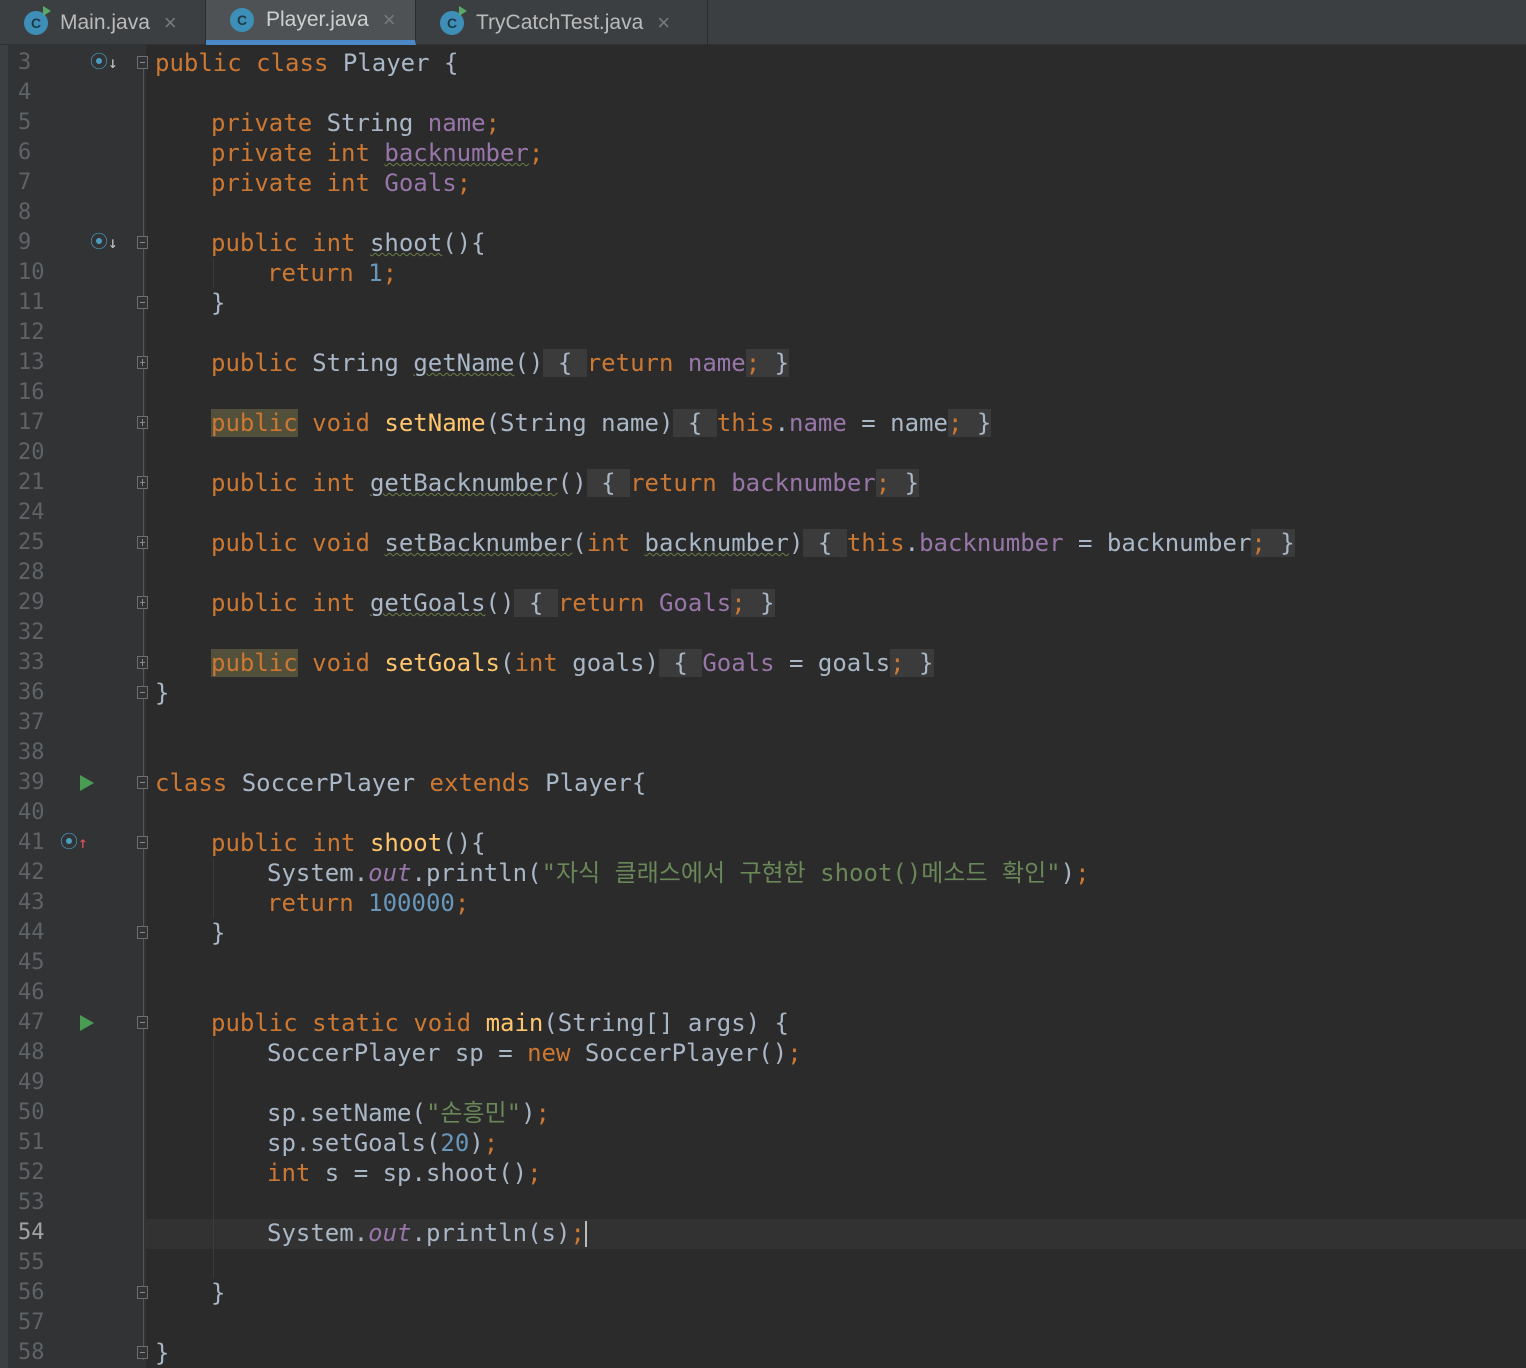  What do you see at coordinates (31, 632) in the screenshot?
I see `line-number: 32` at bounding box center [31, 632].